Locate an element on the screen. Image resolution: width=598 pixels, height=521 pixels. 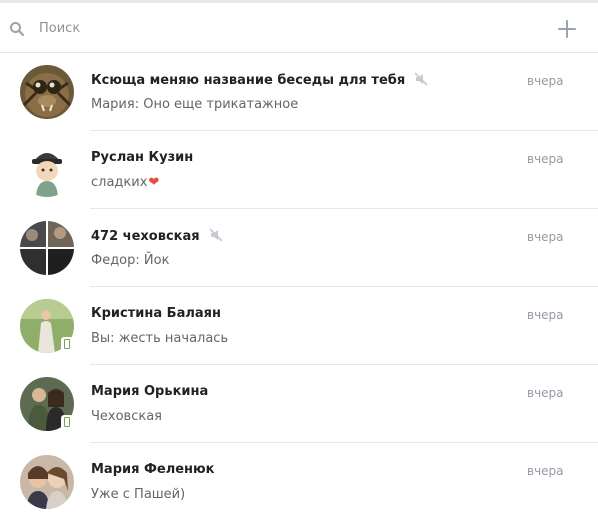
dialog-item: Мария Феленюк вчера Уже с Пашей) is located at coordinates (299, 482).